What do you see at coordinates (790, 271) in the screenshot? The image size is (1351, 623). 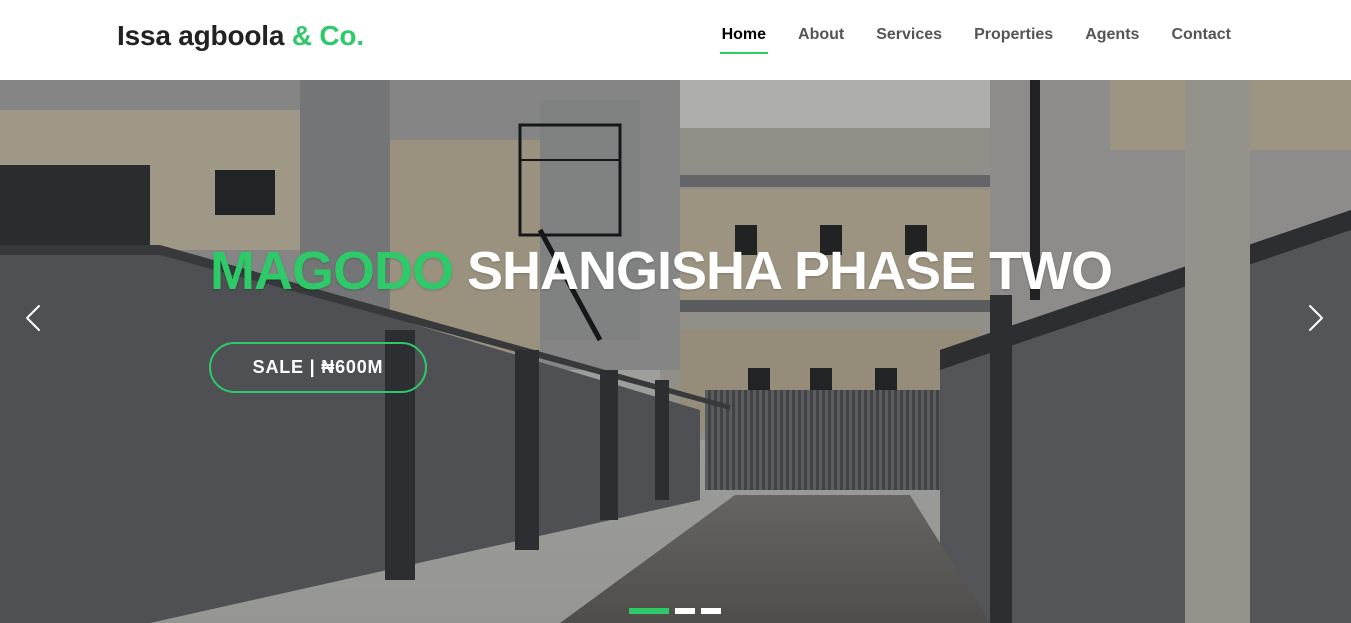 I see `hero-title-rest: SHANGISHA PHASE TWO` at bounding box center [790, 271].